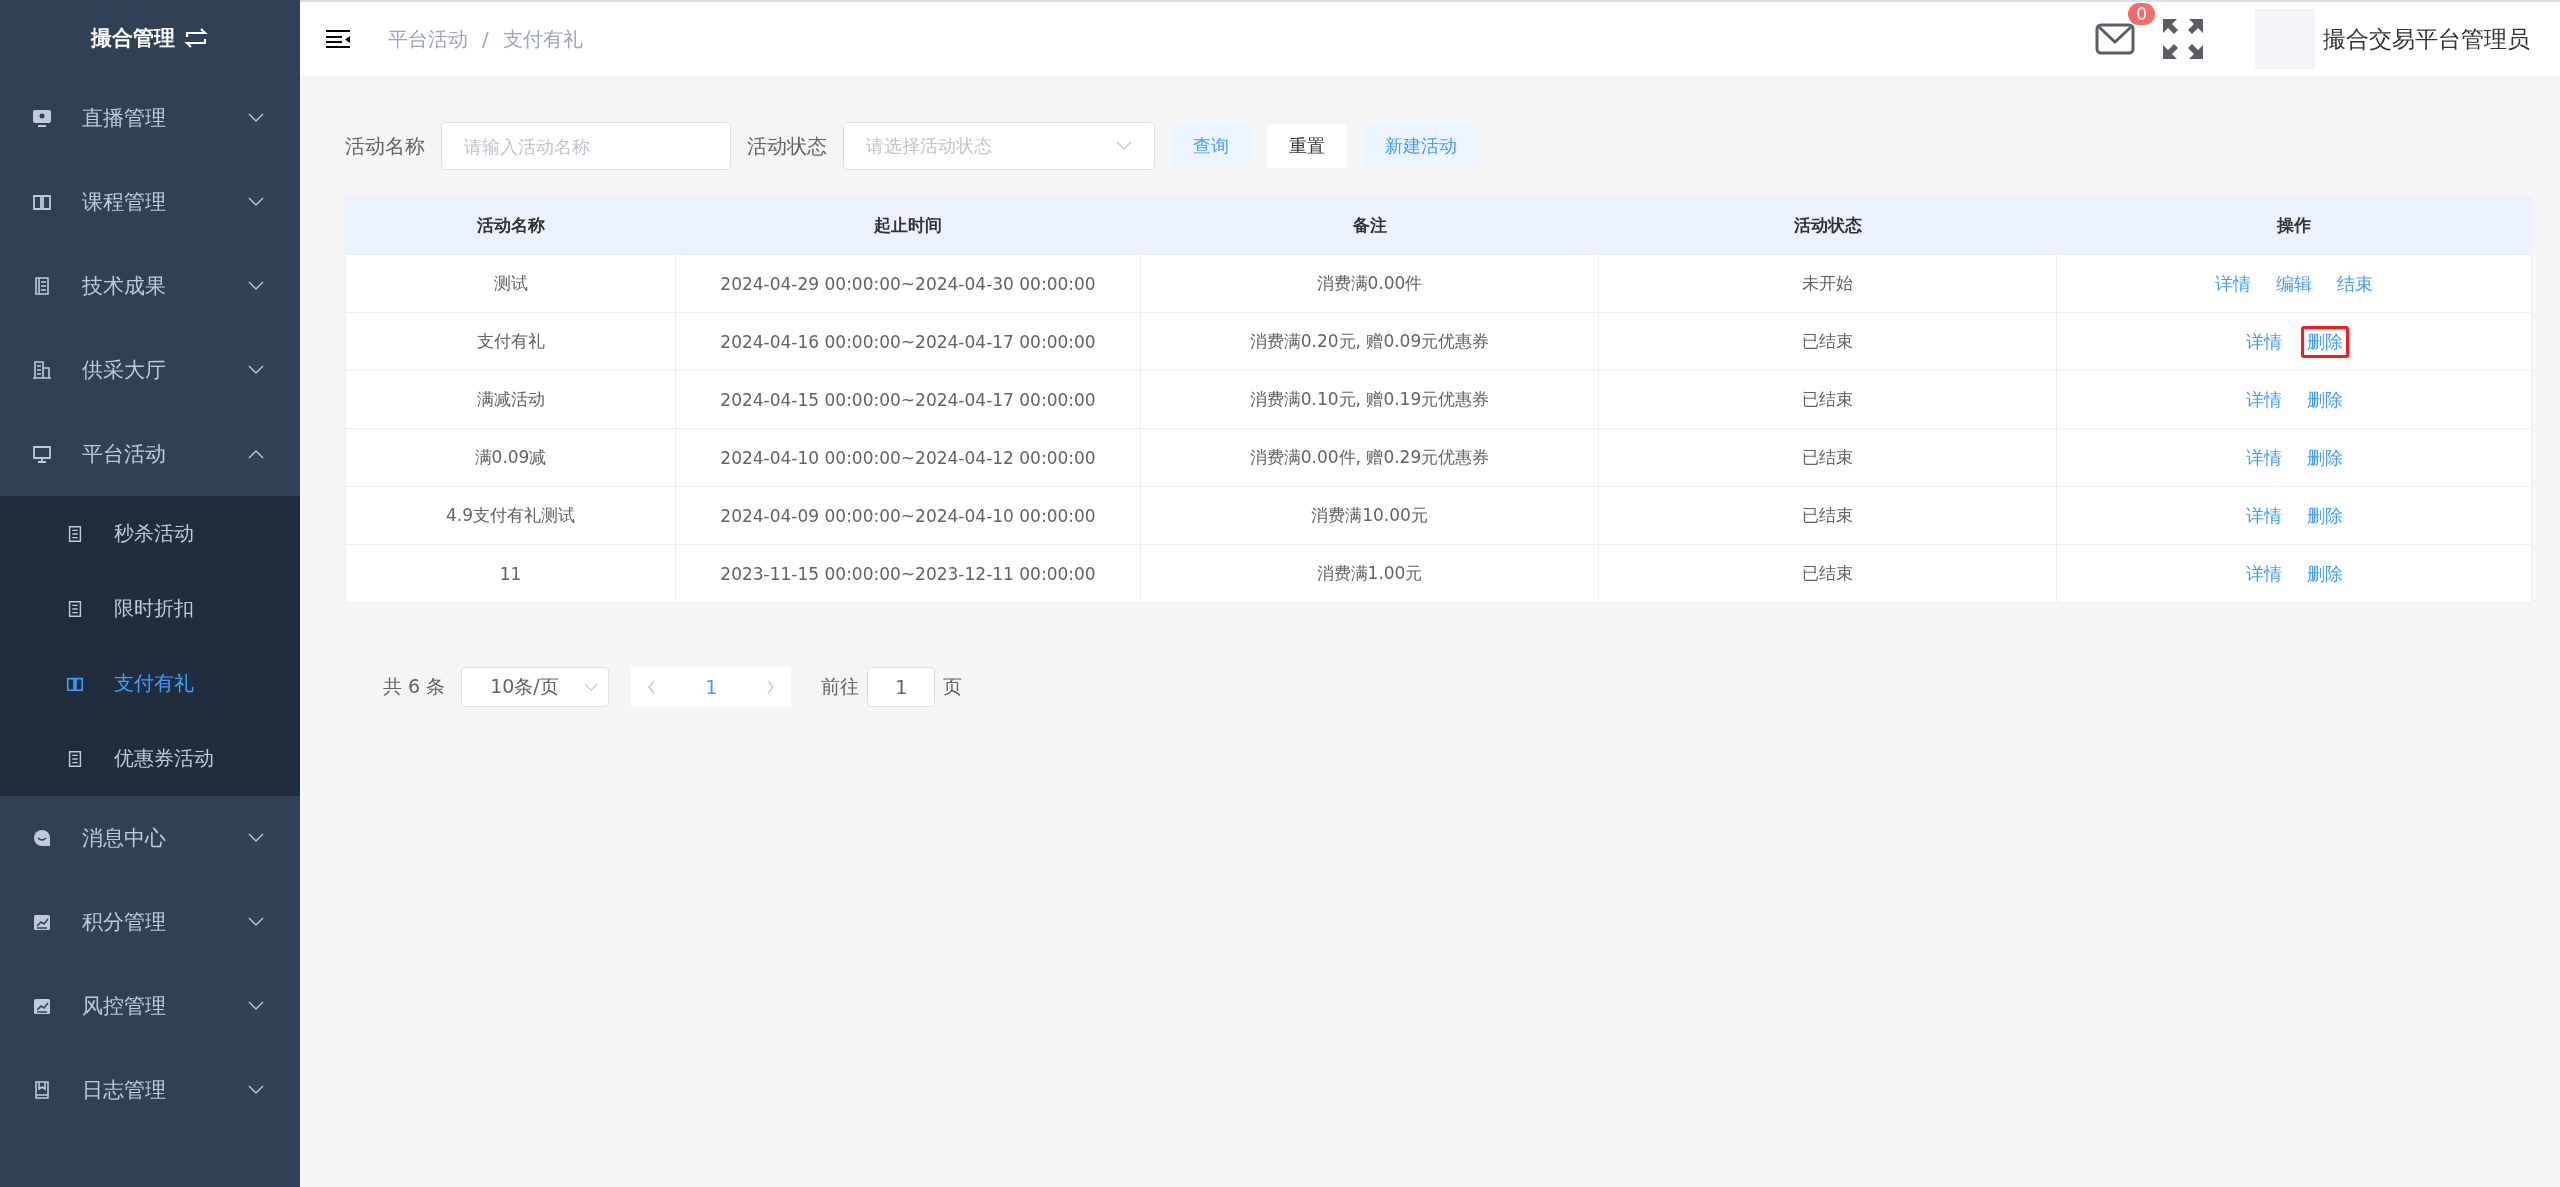 The height and width of the screenshot is (1187, 2560). Describe the element at coordinates (511, 515) in the screenshot. I see `table-cell: 4.9支付有礼测试` at that location.